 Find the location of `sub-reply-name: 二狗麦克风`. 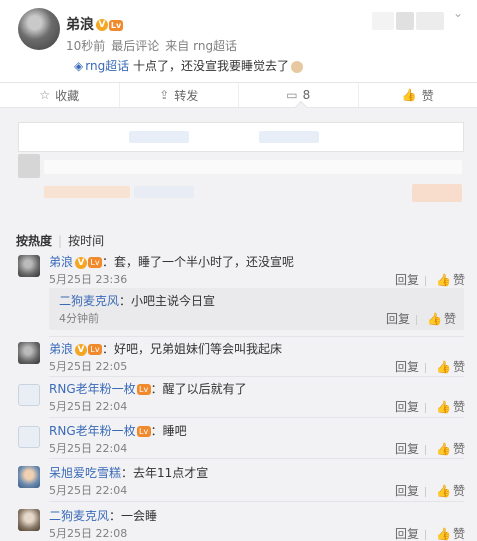

sub-reply-name: 二狗麦克风 is located at coordinates (89, 301).